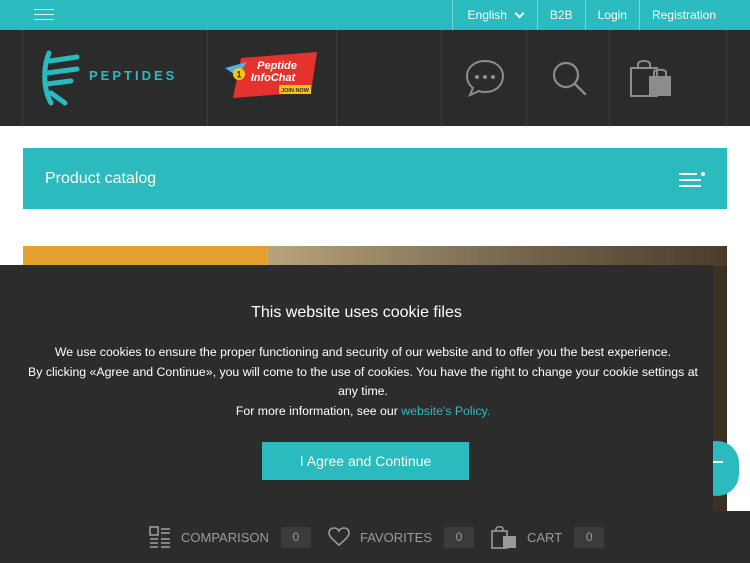  Describe the element at coordinates (611, 15) in the screenshot. I see `login-link: Login` at that location.